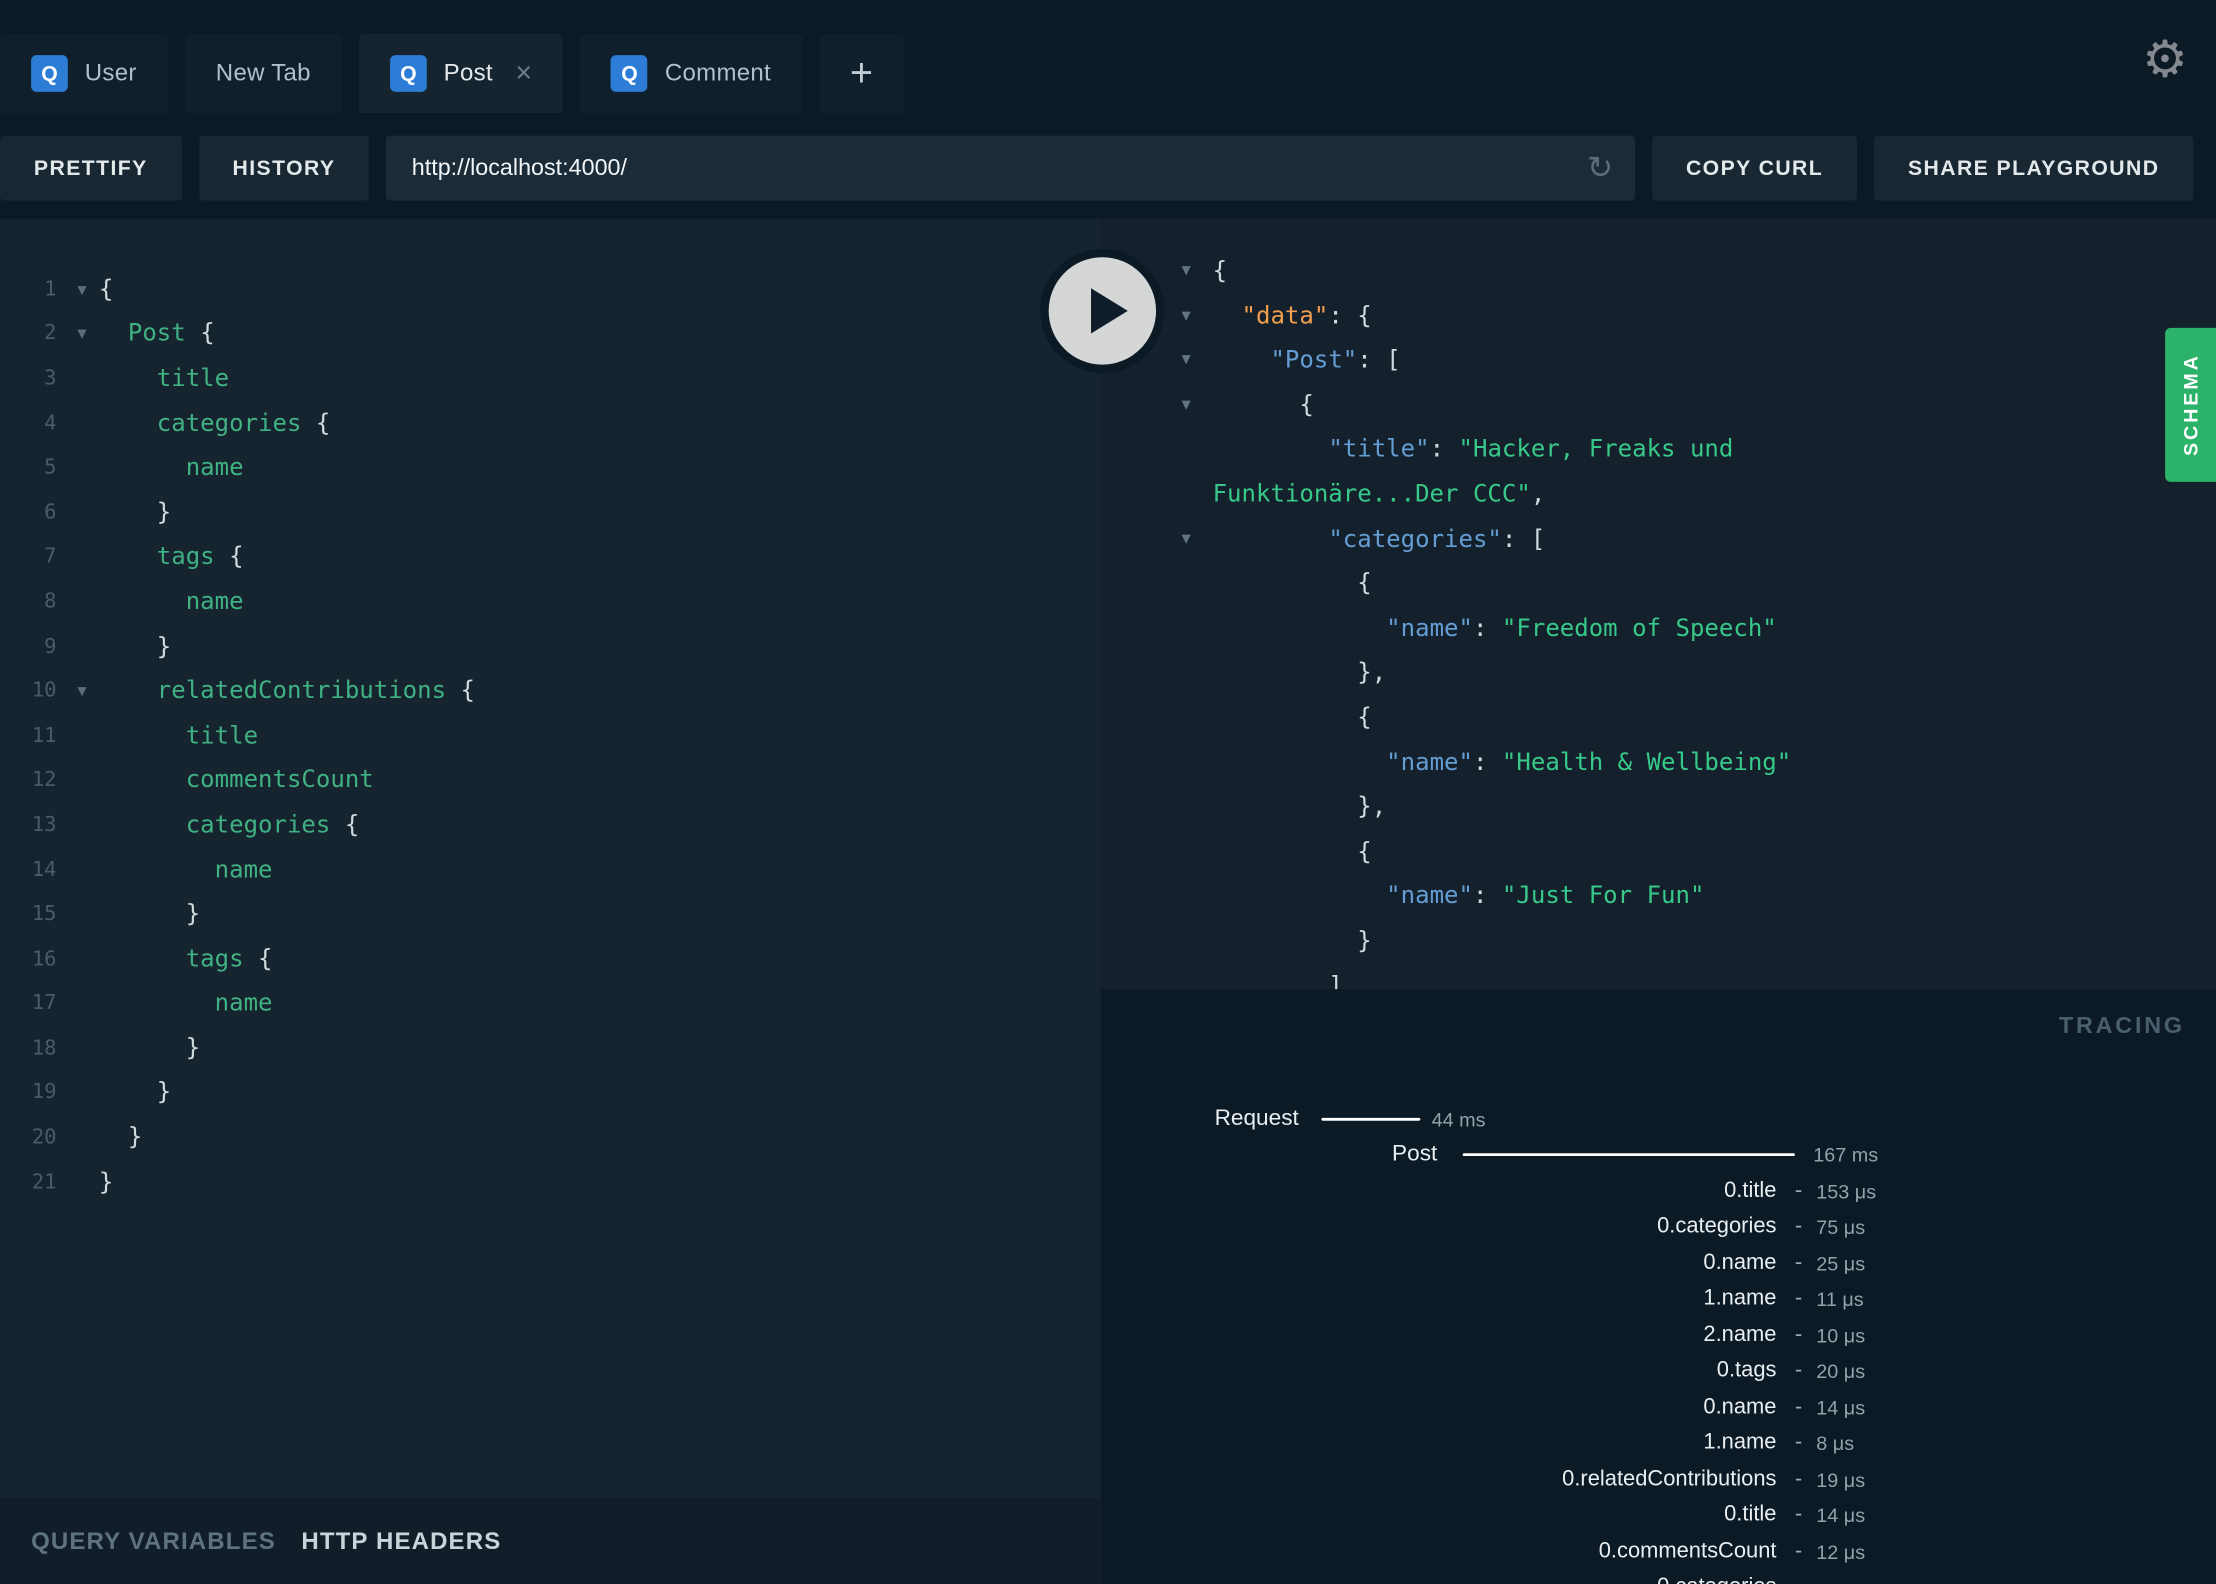 The image size is (2216, 1584). What do you see at coordinates (1841, 1479) in the screenshot?
I see `tracing-field-time: 19 μs` at bounding box center [1841, 1479].